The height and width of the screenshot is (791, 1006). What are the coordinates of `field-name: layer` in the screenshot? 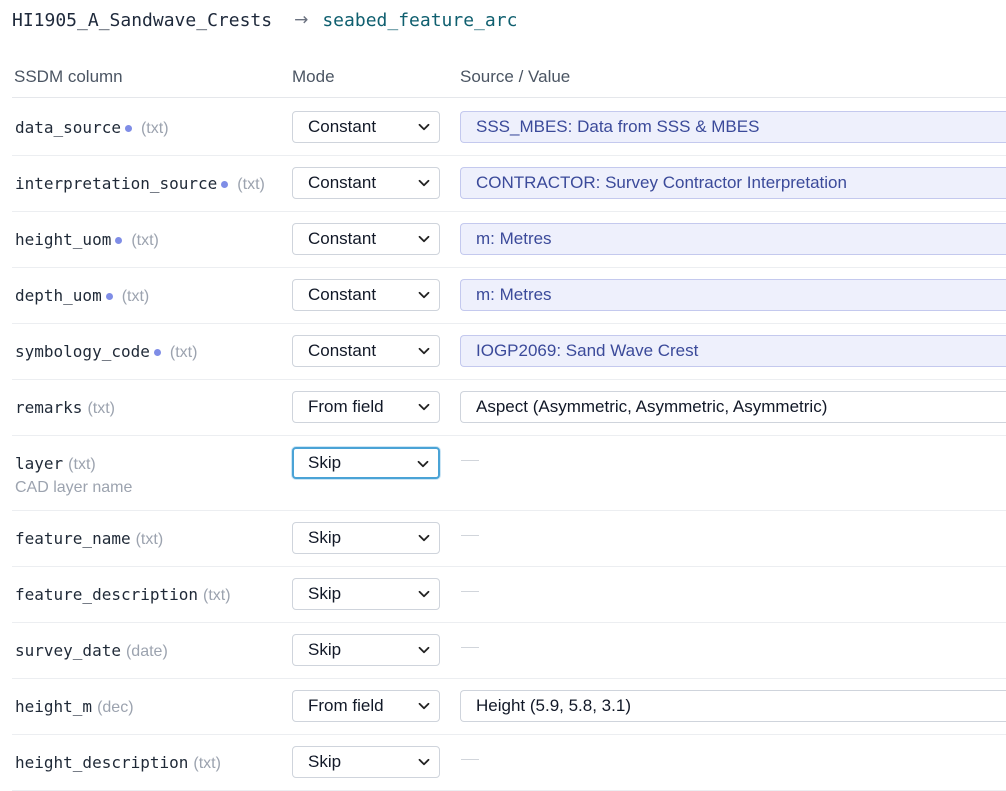 It's located at (39, 463).